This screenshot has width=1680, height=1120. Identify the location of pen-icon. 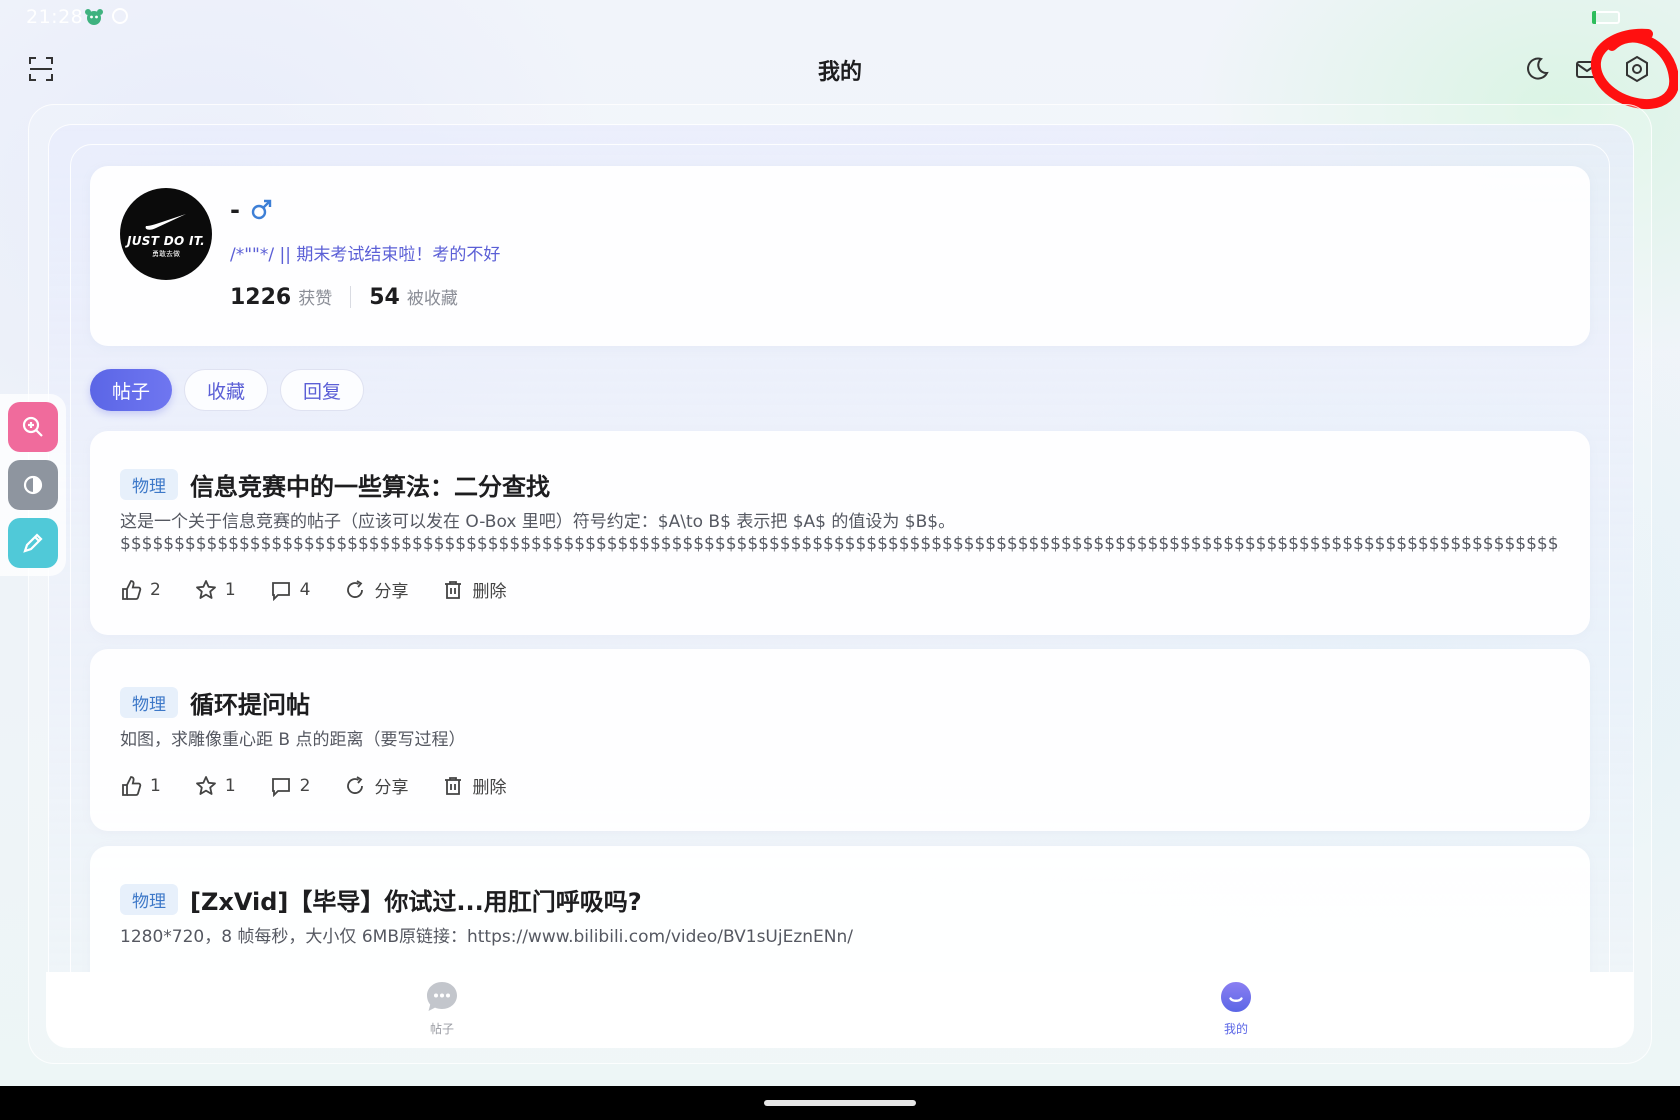
(33, 543).